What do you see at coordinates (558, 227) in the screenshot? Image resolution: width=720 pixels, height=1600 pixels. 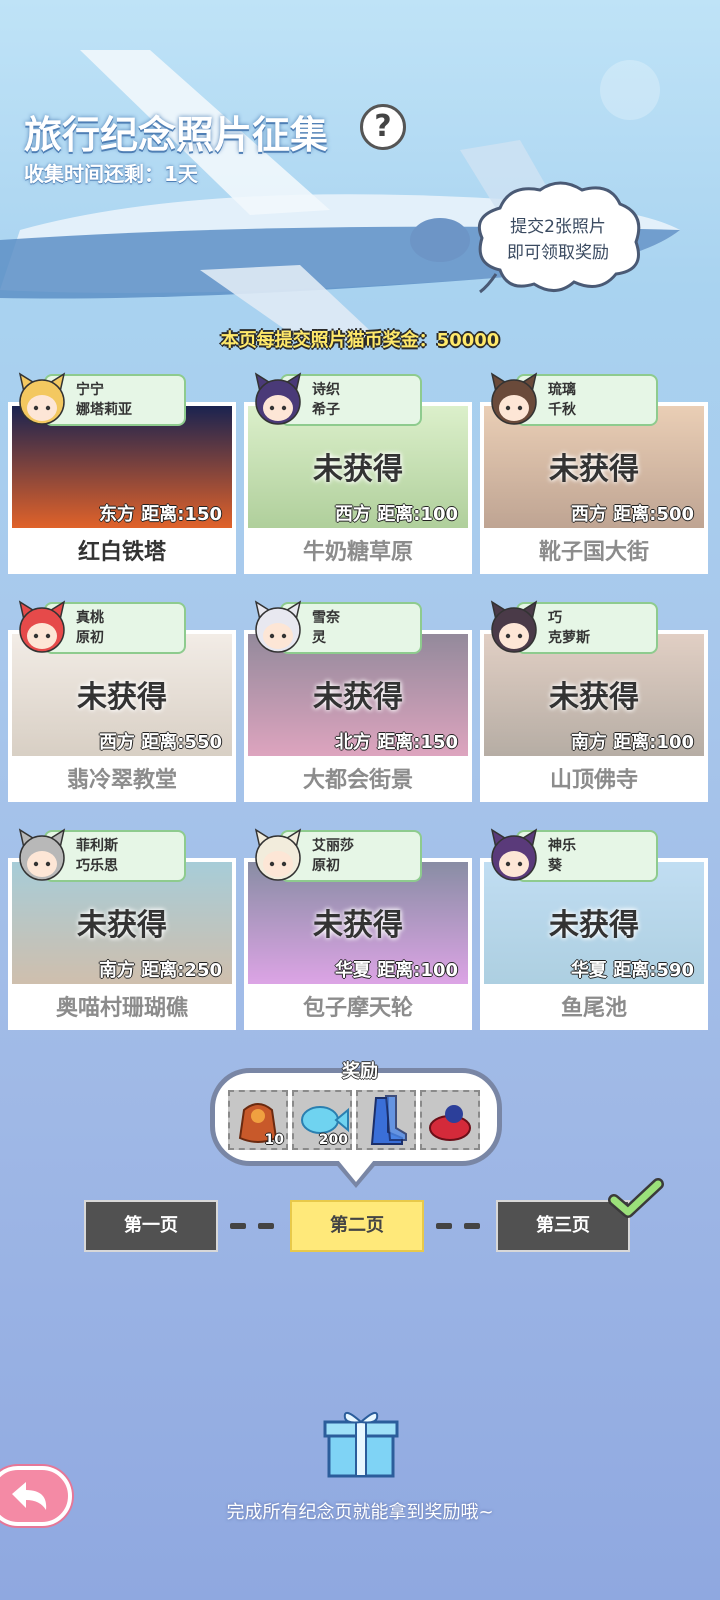 I see `tip-line-1: 提交2张照片` at bounding box center [558, 227].